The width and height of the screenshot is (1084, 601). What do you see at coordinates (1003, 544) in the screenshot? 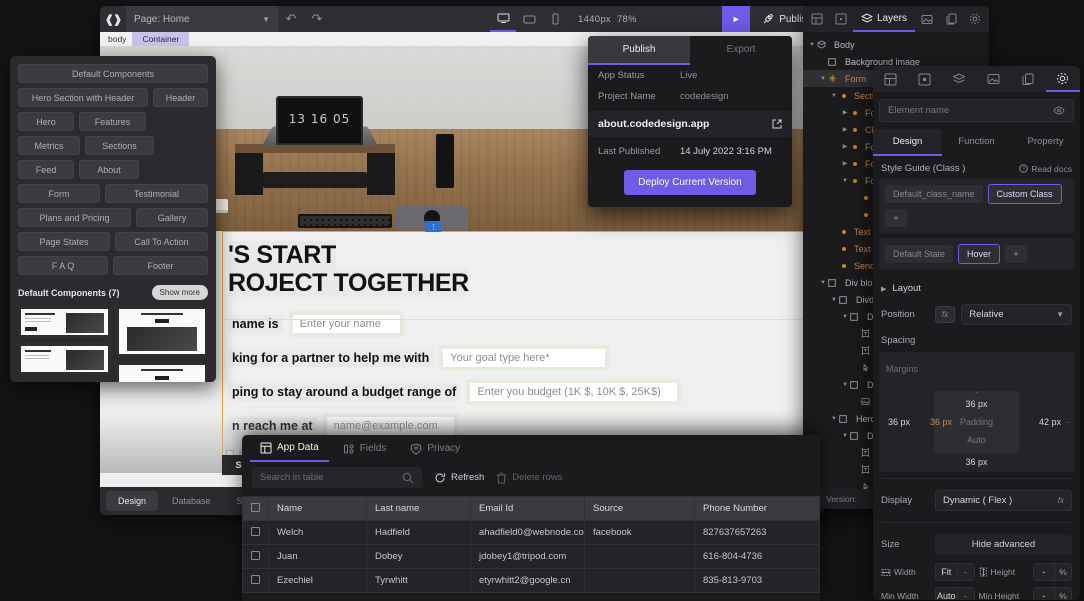
I see `size-hide-advanced-button: Hide advanced` at bounding box center [1003, 544].